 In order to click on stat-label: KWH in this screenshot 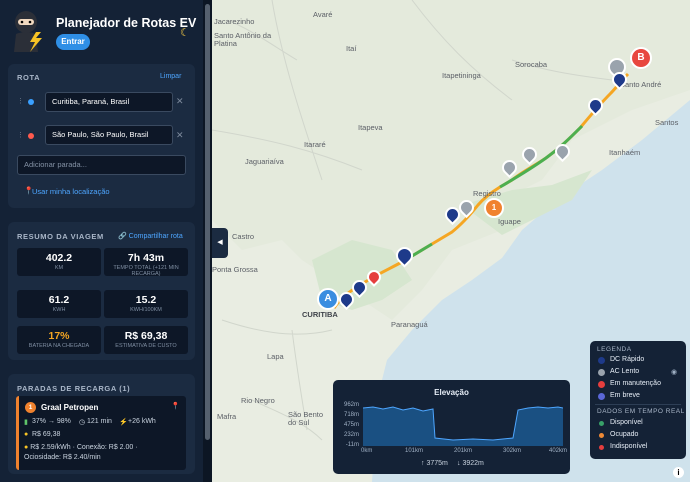, I will do `click(59, 310)`.